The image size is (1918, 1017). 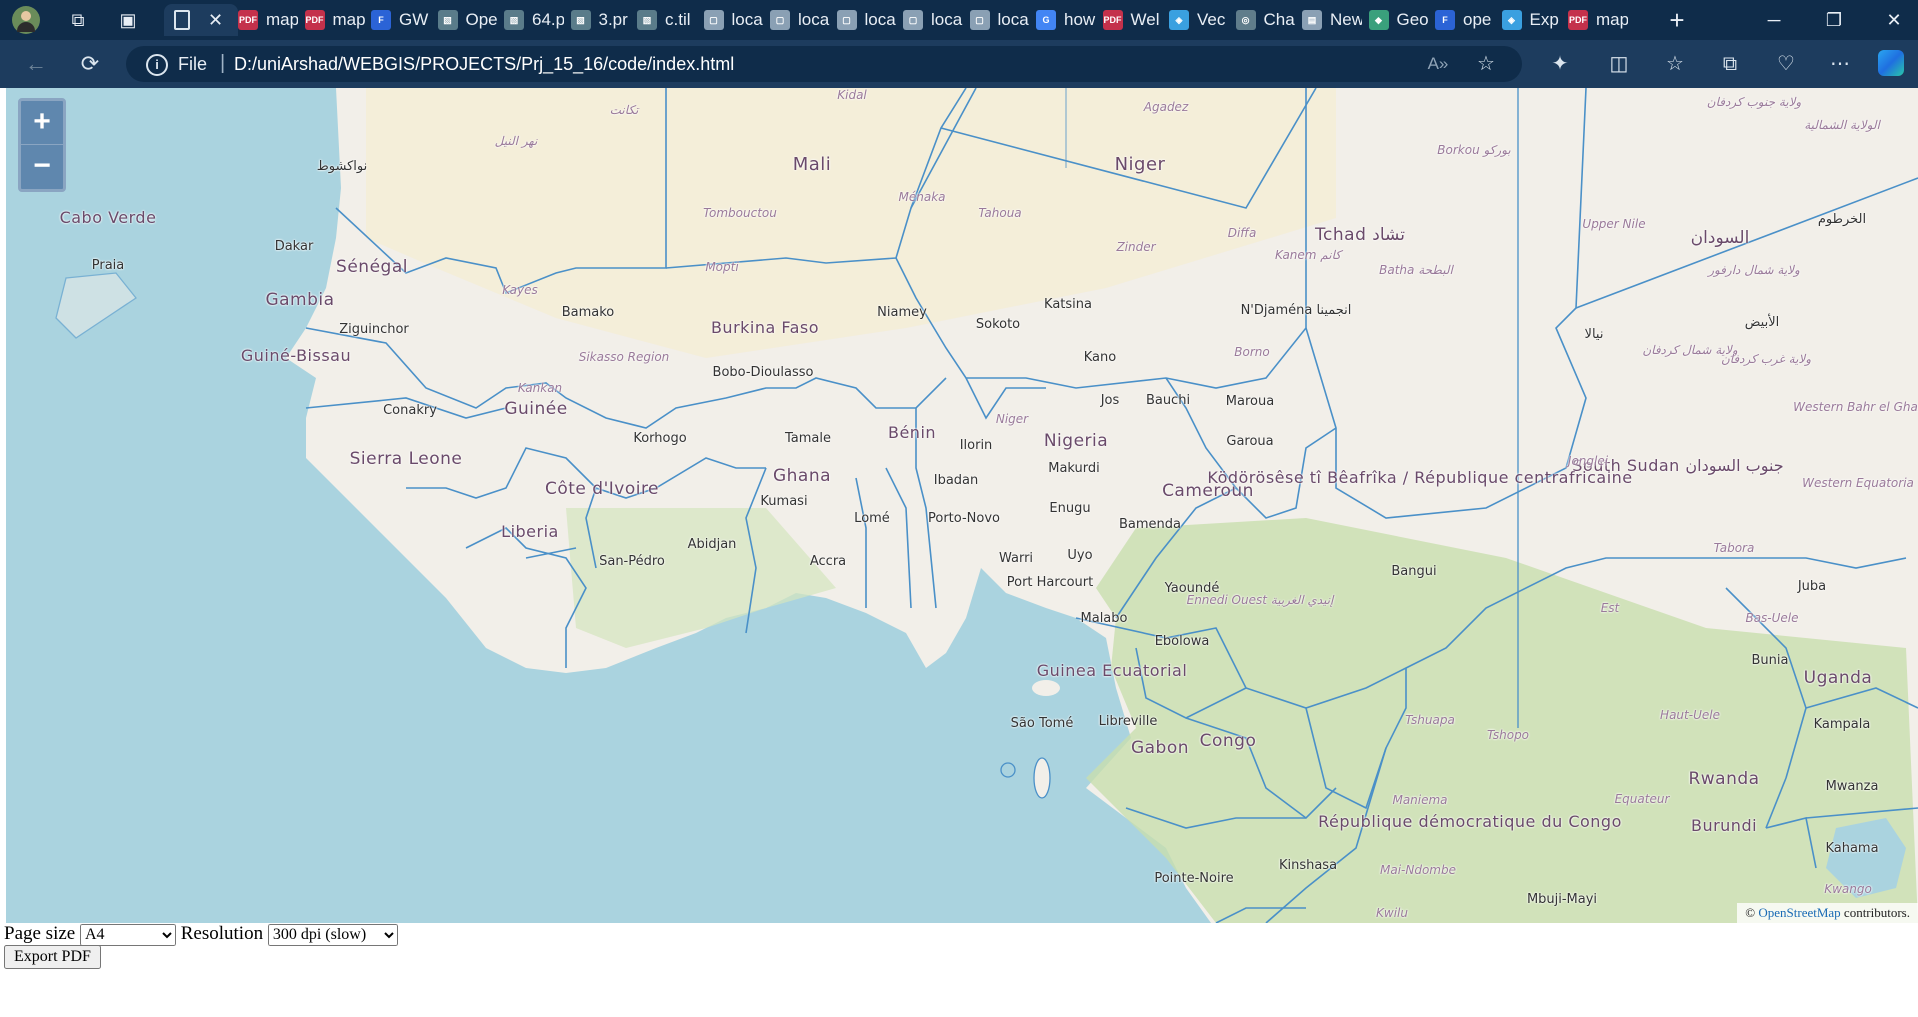 What do you see at coordinates (401, 20) in the screenshot?
I see `browser-tab: F GW` at bounding box center [401, 20].